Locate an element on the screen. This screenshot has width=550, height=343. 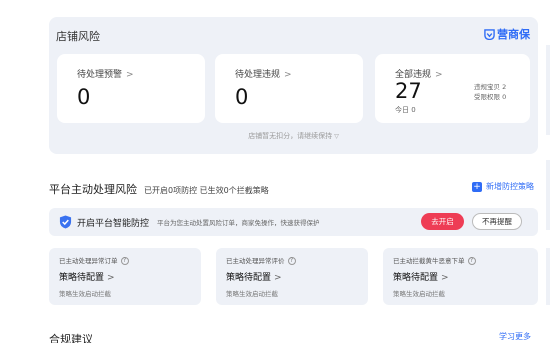
compliance-title: 合规建议 is located at coordinates (71, 338).